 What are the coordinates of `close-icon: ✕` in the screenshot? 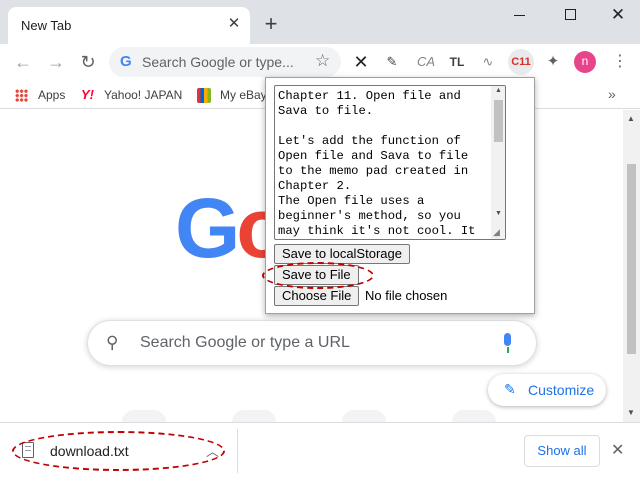 It's located at (617, 450).